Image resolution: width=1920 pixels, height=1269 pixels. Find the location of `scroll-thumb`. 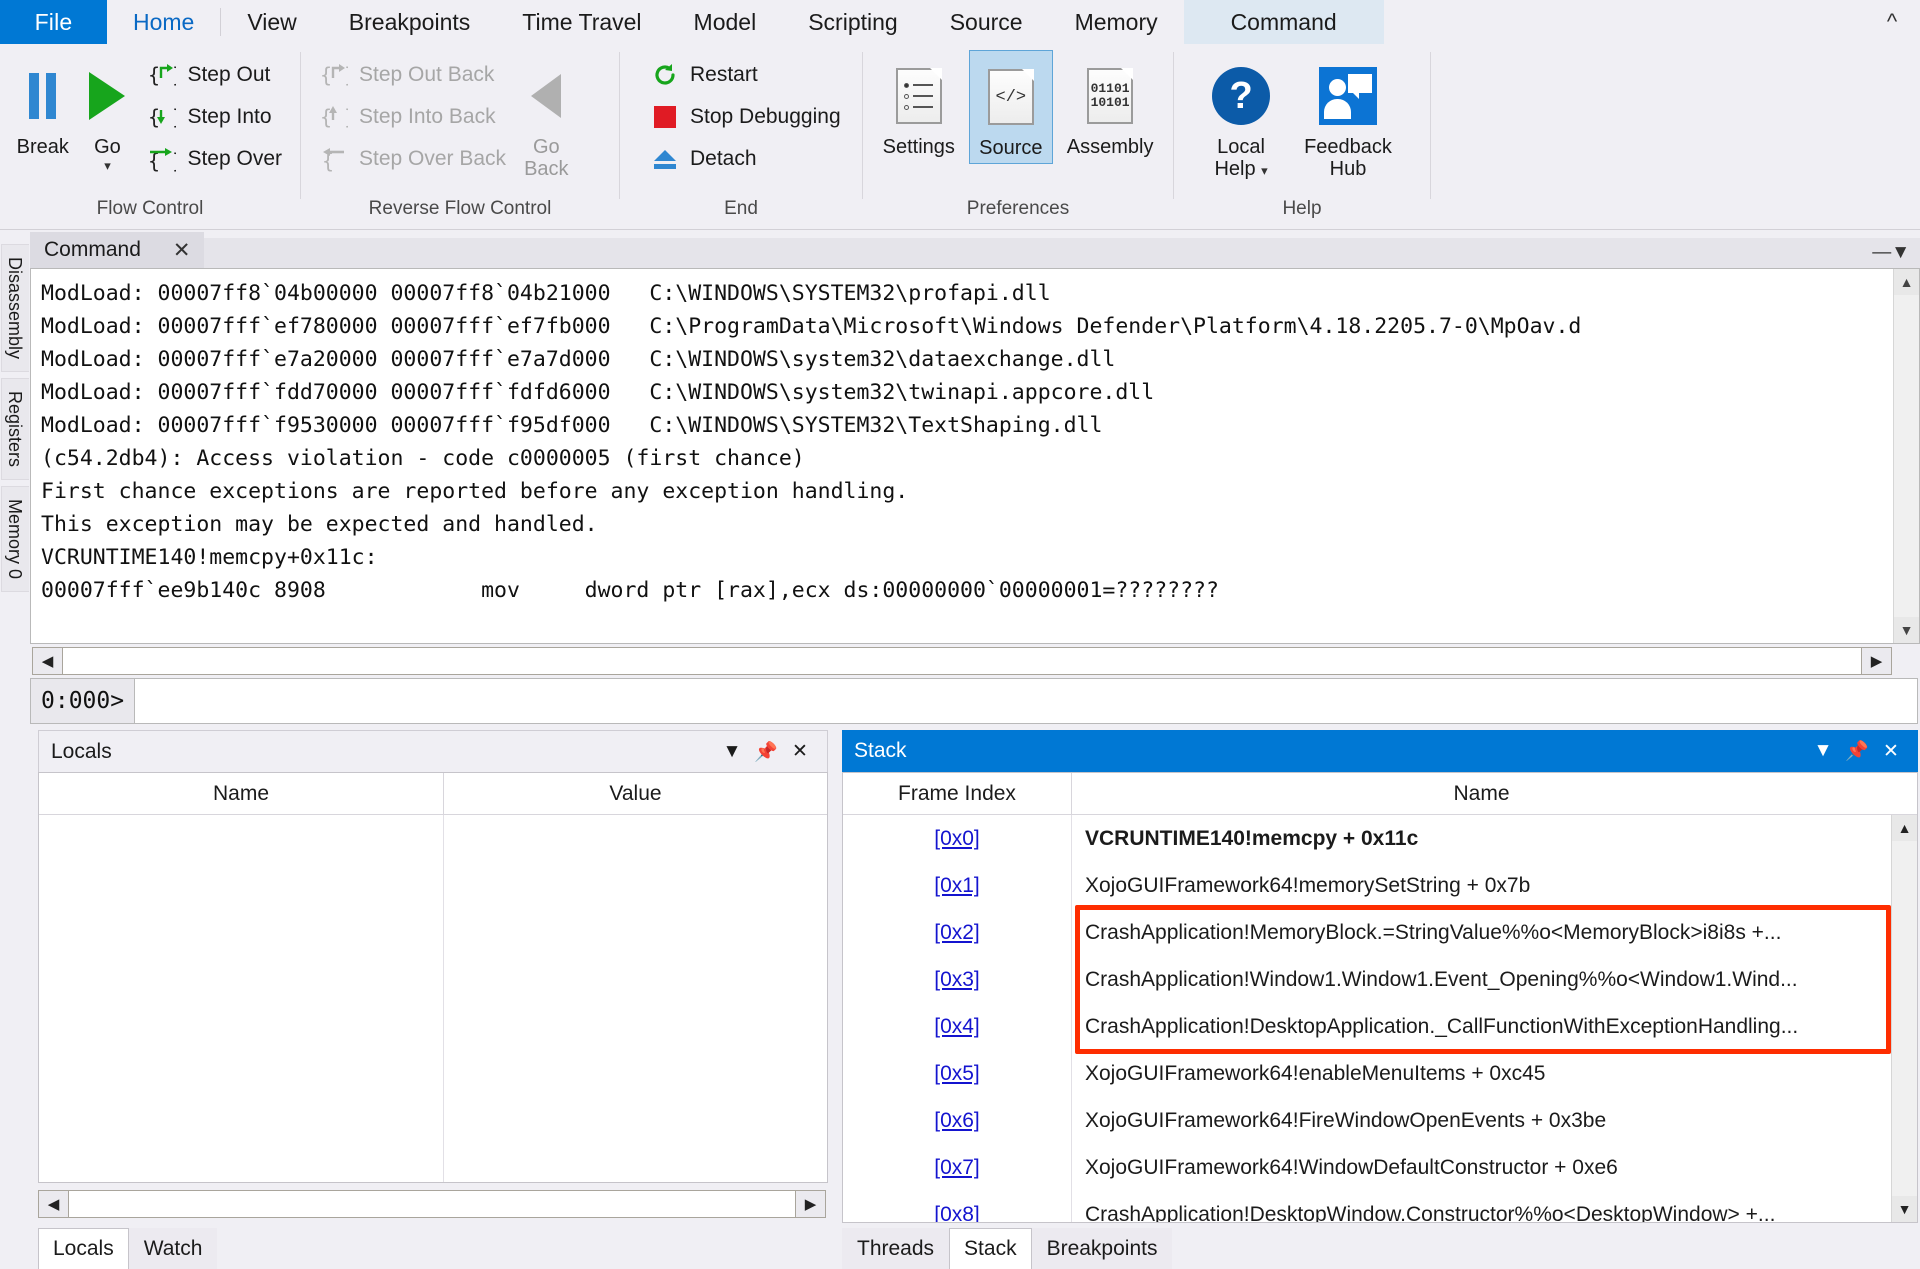

scroll-thumb is located at coordinates (1906, 456).